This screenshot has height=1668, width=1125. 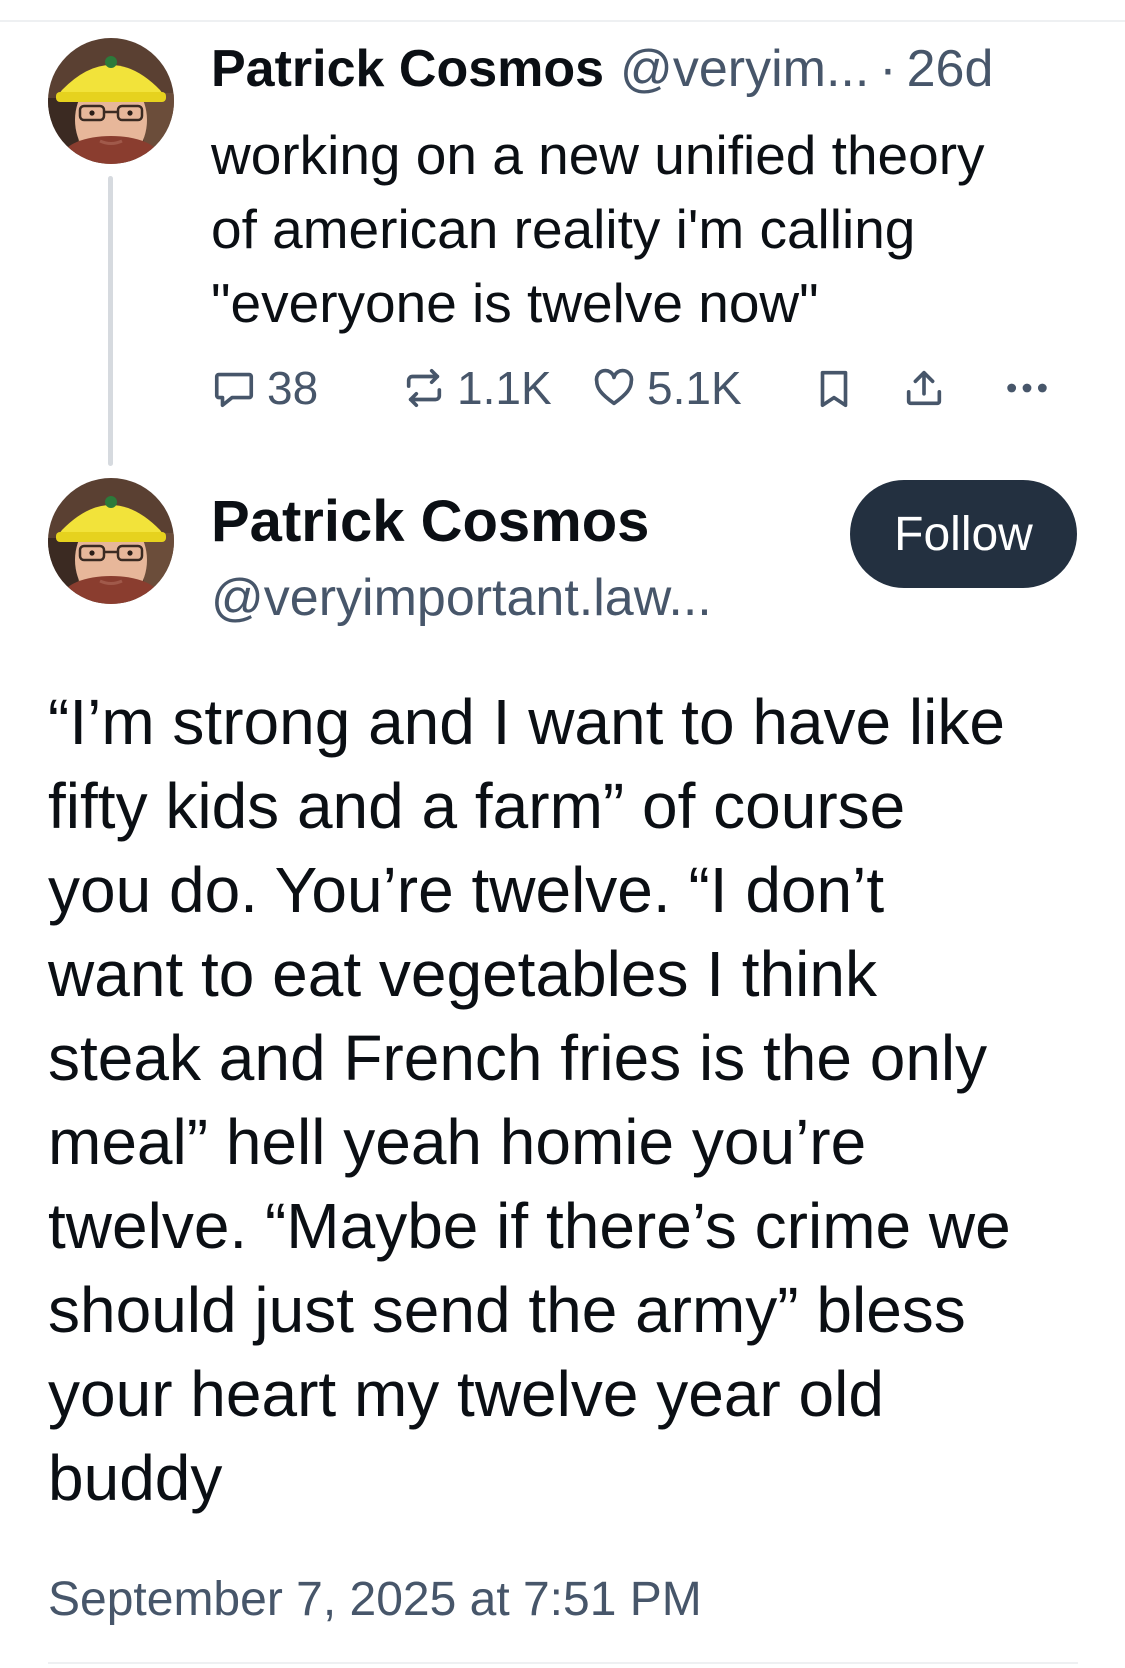 I want to click on post-text-line: fifty kids and a farm” of course, so click(x=477, y=806).